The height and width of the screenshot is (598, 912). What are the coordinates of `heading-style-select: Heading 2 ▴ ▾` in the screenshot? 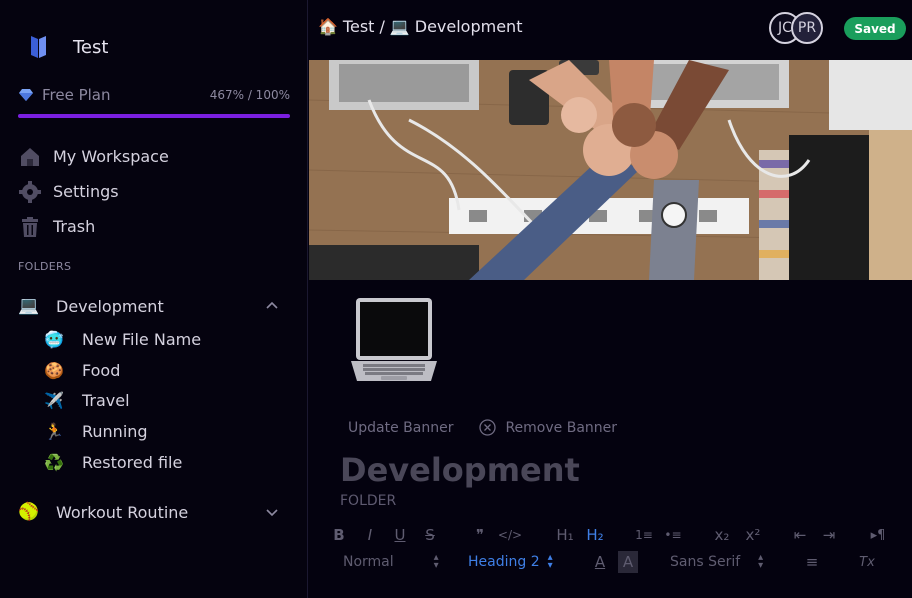 It's located at (510, 562).